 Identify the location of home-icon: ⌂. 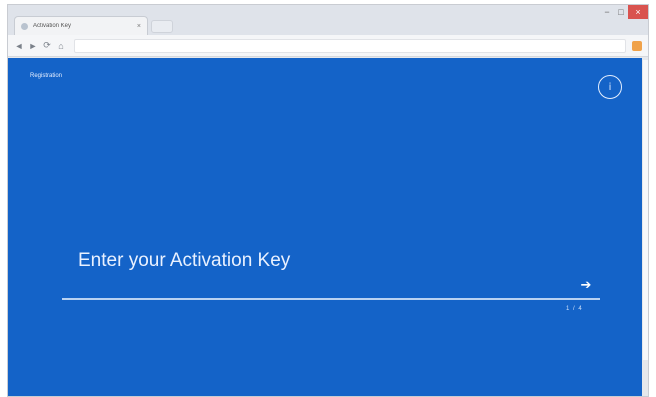
(61, 46).